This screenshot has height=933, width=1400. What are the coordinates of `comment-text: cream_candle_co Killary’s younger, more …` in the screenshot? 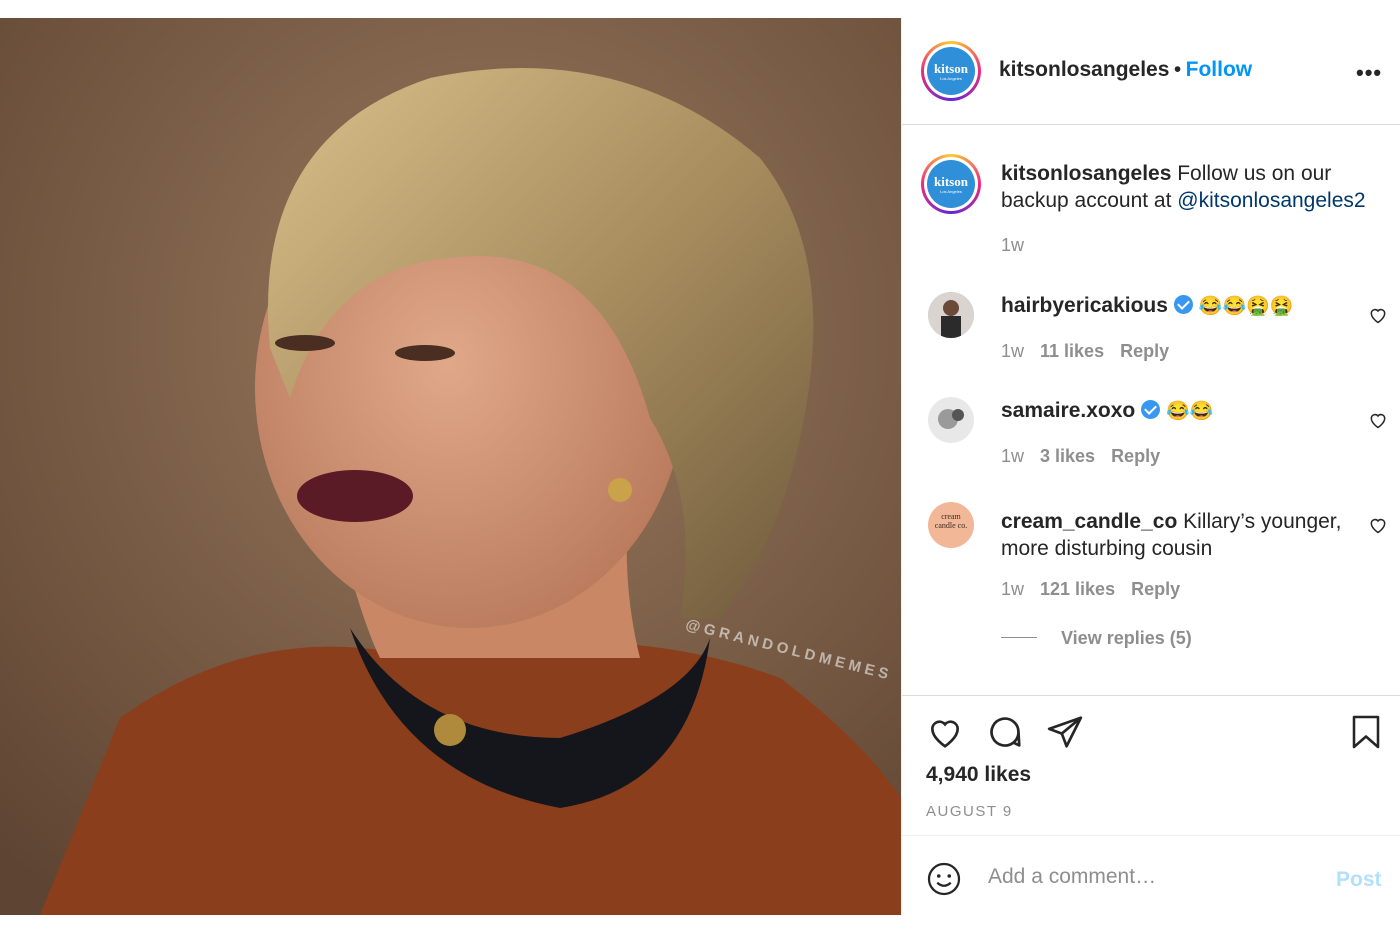 It's located at (1193, 535).